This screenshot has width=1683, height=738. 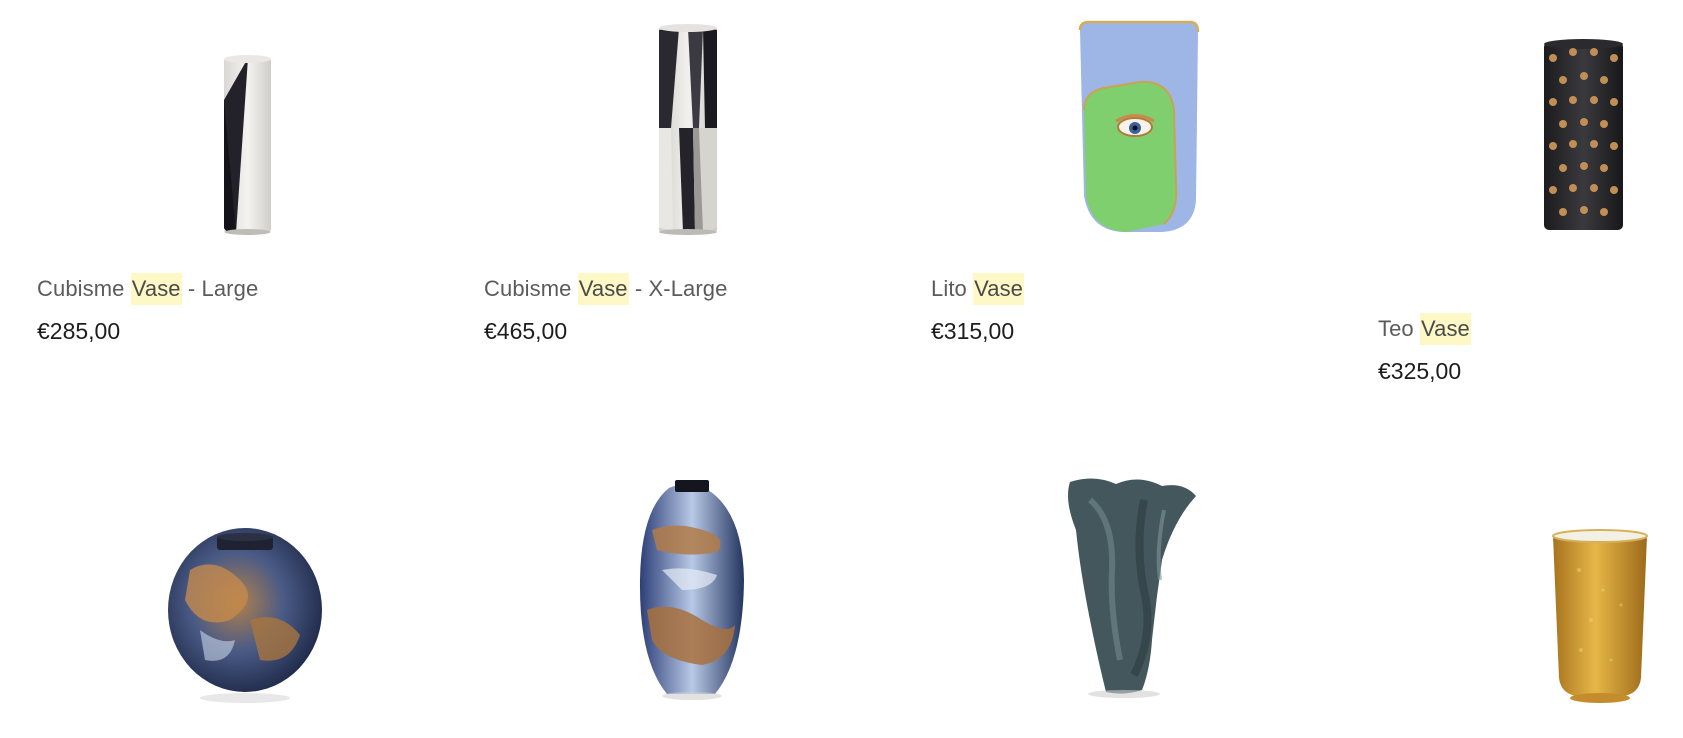 What do you see at coordinates (1600, 616) in the screenshot?
I see `gold-vase-image` at bounding box center [1600, 616].